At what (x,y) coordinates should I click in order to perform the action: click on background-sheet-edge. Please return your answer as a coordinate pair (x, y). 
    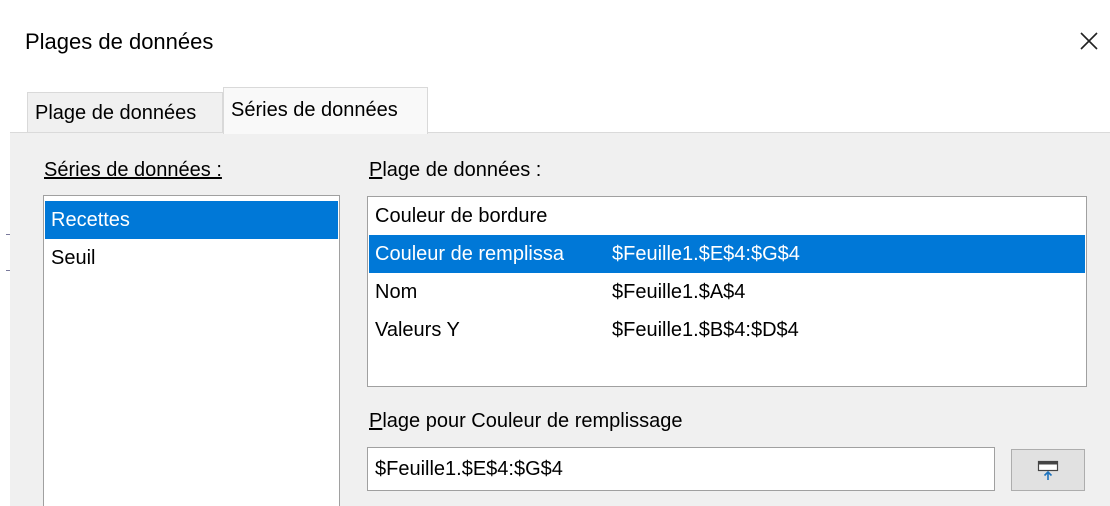
    Looking at the image, I should click on (5, 253).